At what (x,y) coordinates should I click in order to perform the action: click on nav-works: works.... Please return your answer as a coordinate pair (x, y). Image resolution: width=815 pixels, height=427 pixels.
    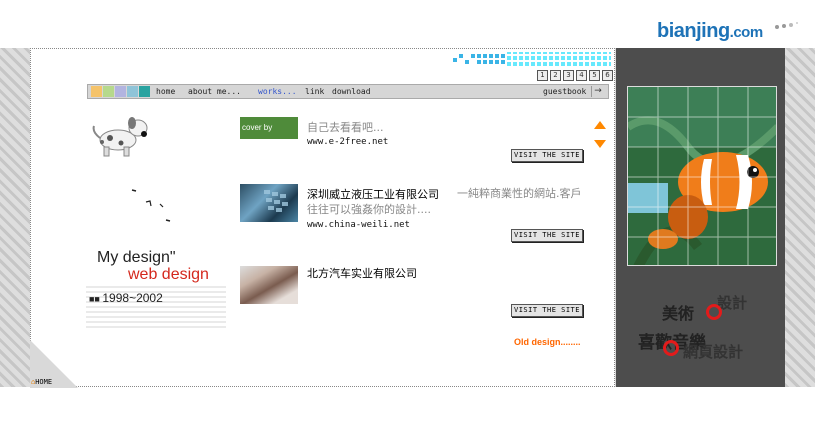
    Looking at the image, I should click on (277, 92).